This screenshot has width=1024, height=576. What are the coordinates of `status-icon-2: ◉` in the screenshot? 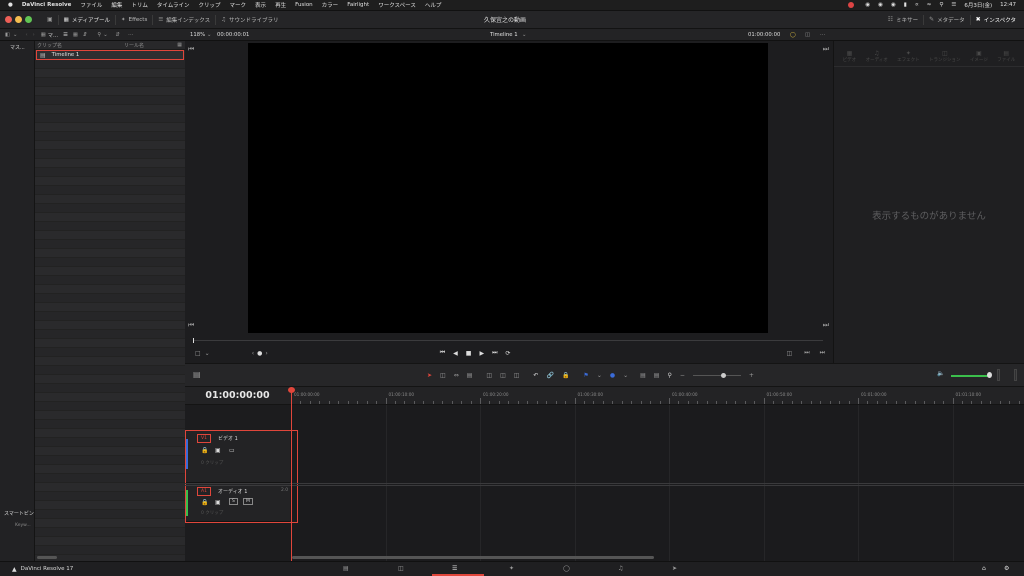 It's located at (880, 5).